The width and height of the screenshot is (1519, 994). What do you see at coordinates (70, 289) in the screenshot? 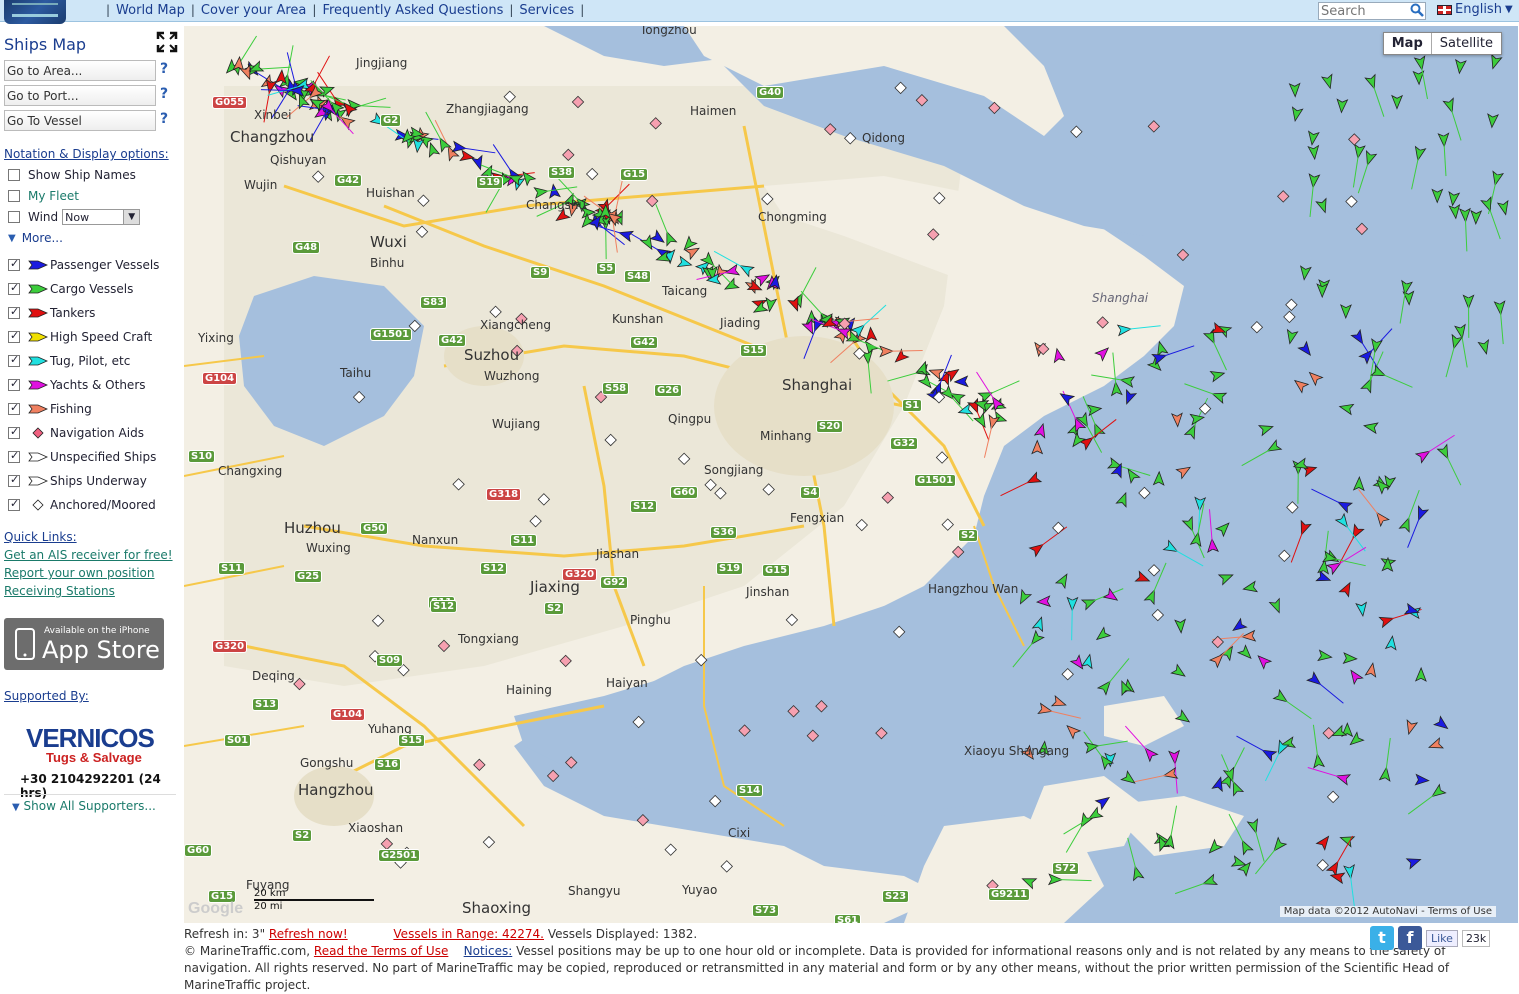
I see `legend-item: Cargo Vessels` at bounding box center [70, 289].